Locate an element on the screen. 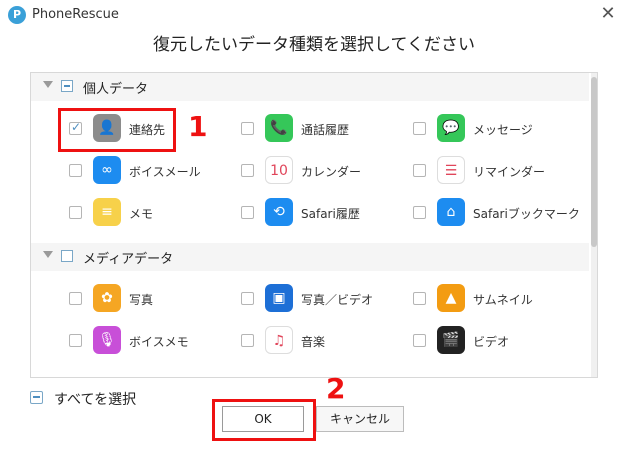 This screenshot has width=628, height=450. scrollbar is located at coordinates (594, 225).